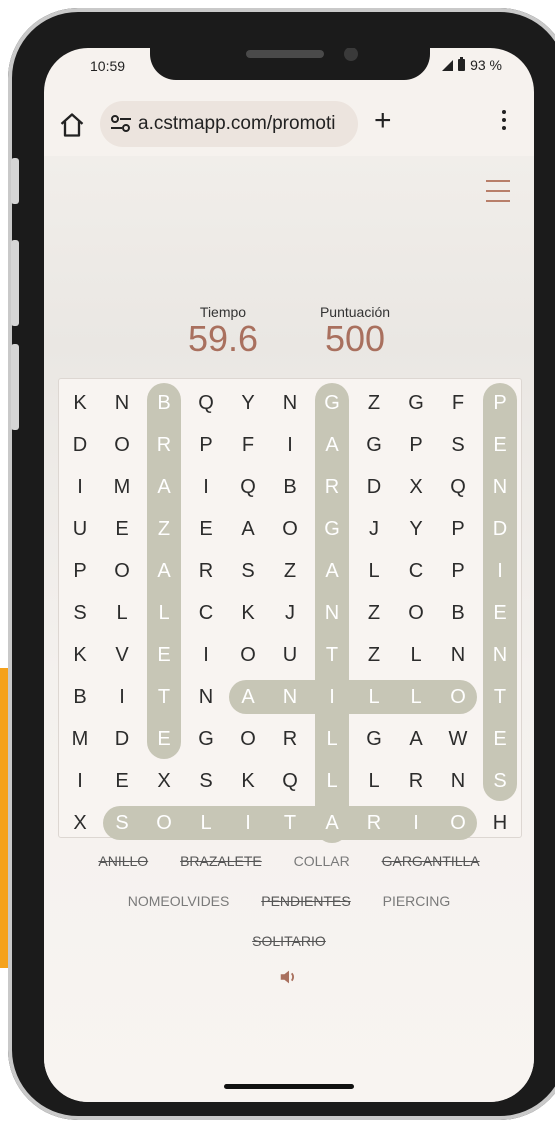  Describe the element at coordinates (504, 122) in the screenshot. I see `more-vertical-icon` at that location.